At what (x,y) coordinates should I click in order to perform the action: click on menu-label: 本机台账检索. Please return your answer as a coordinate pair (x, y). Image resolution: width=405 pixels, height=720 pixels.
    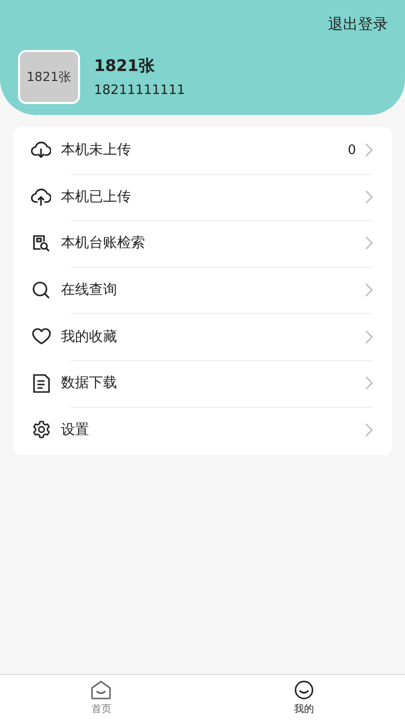
    Looking at the image, I should click on (103, 243).